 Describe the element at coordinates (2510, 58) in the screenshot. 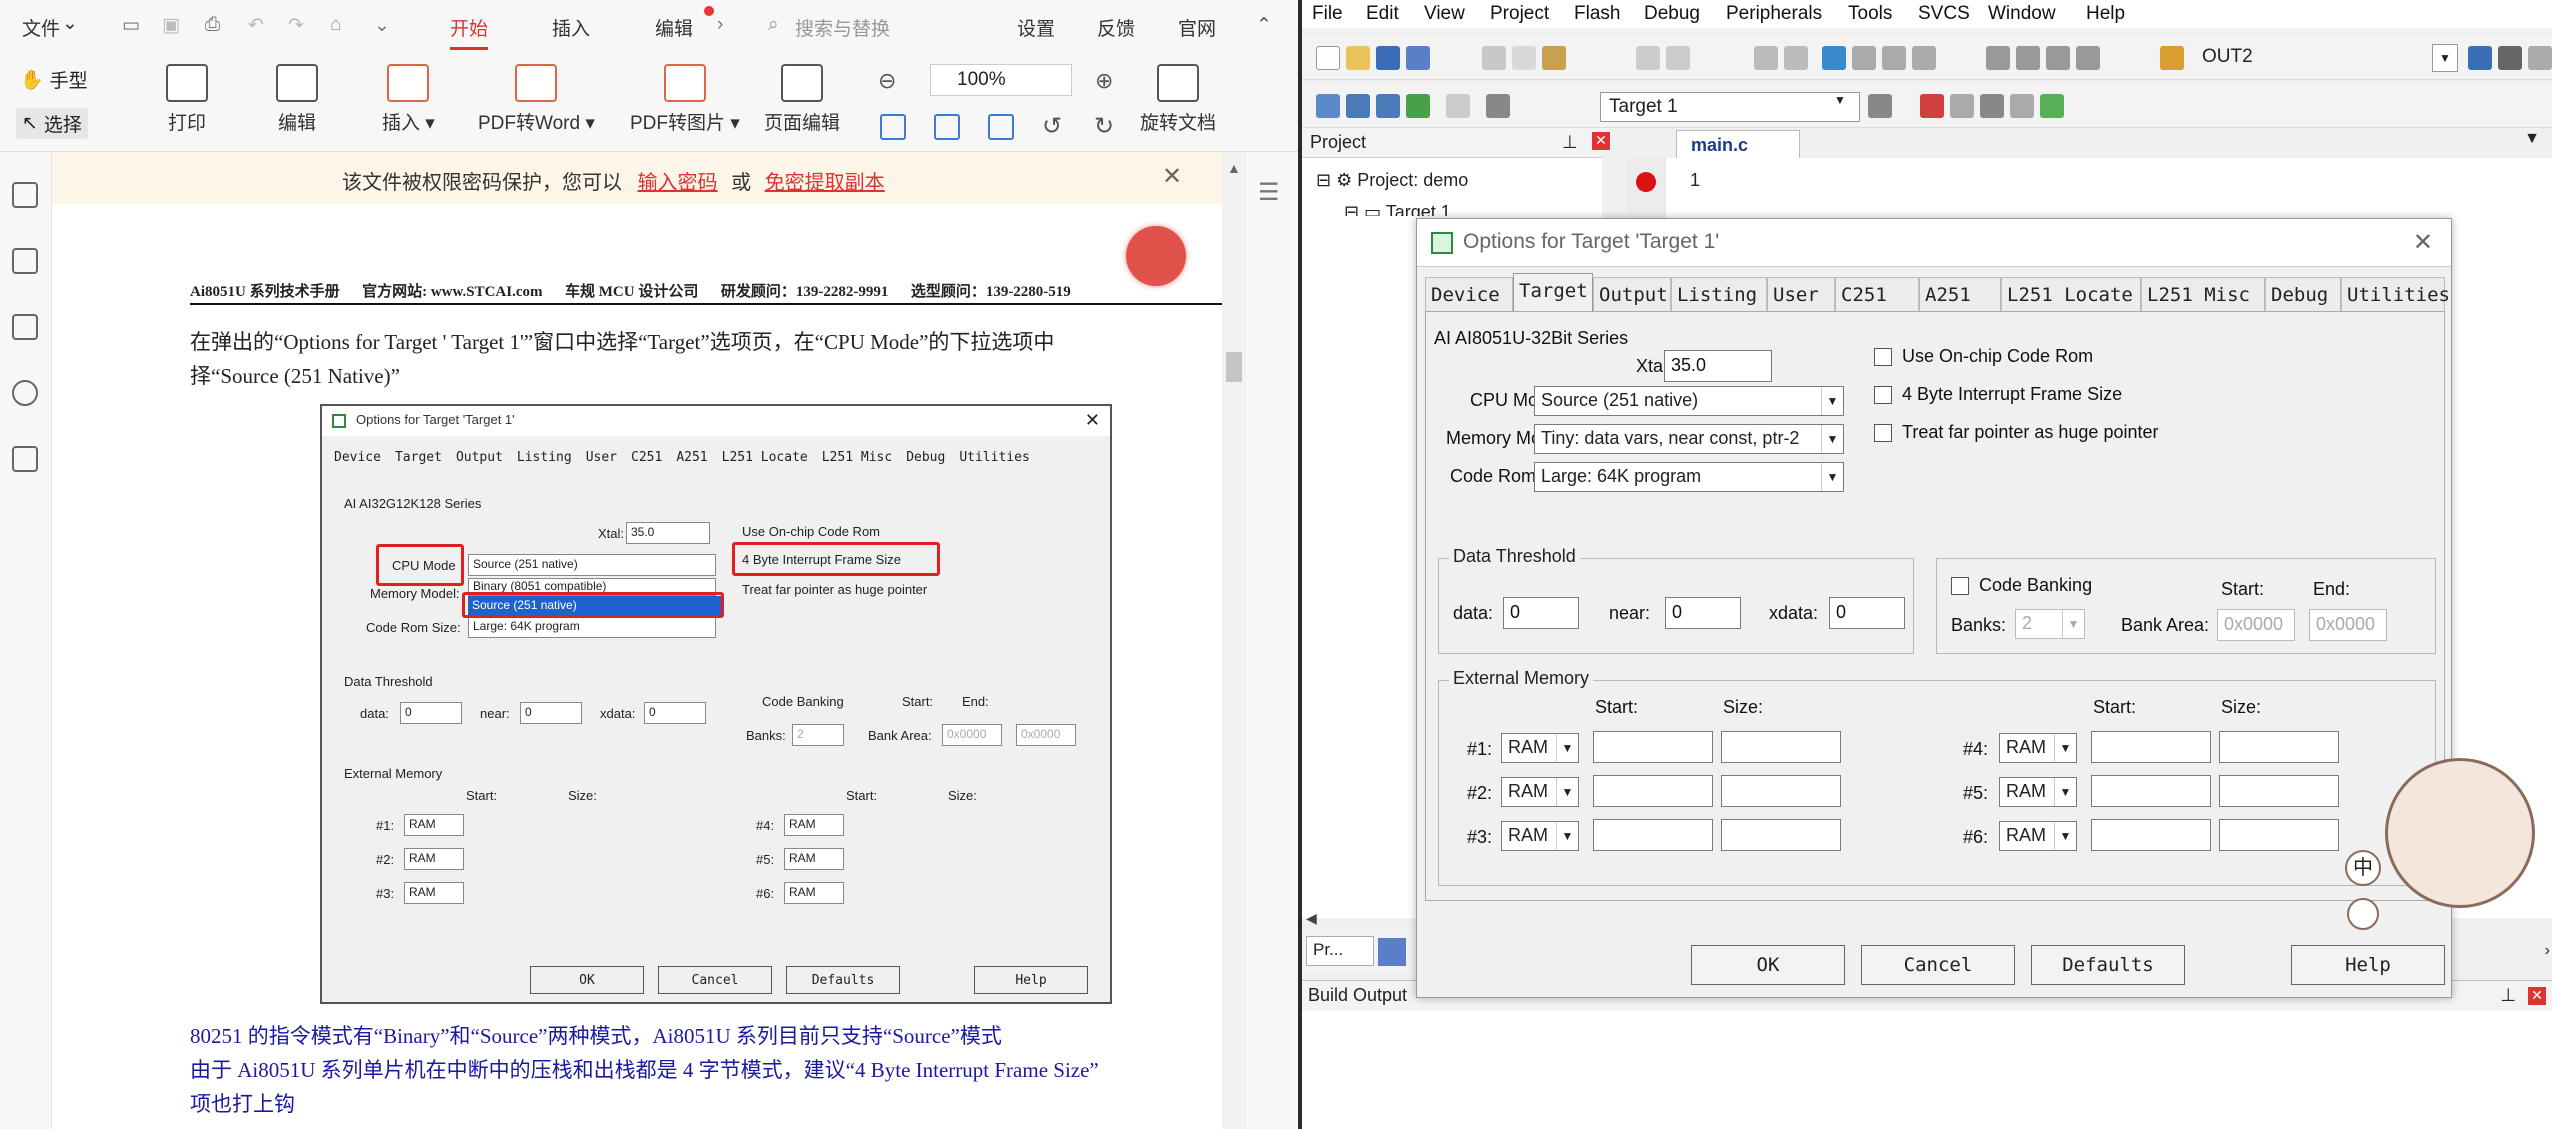

I see `debug-settings-icon` at that location.